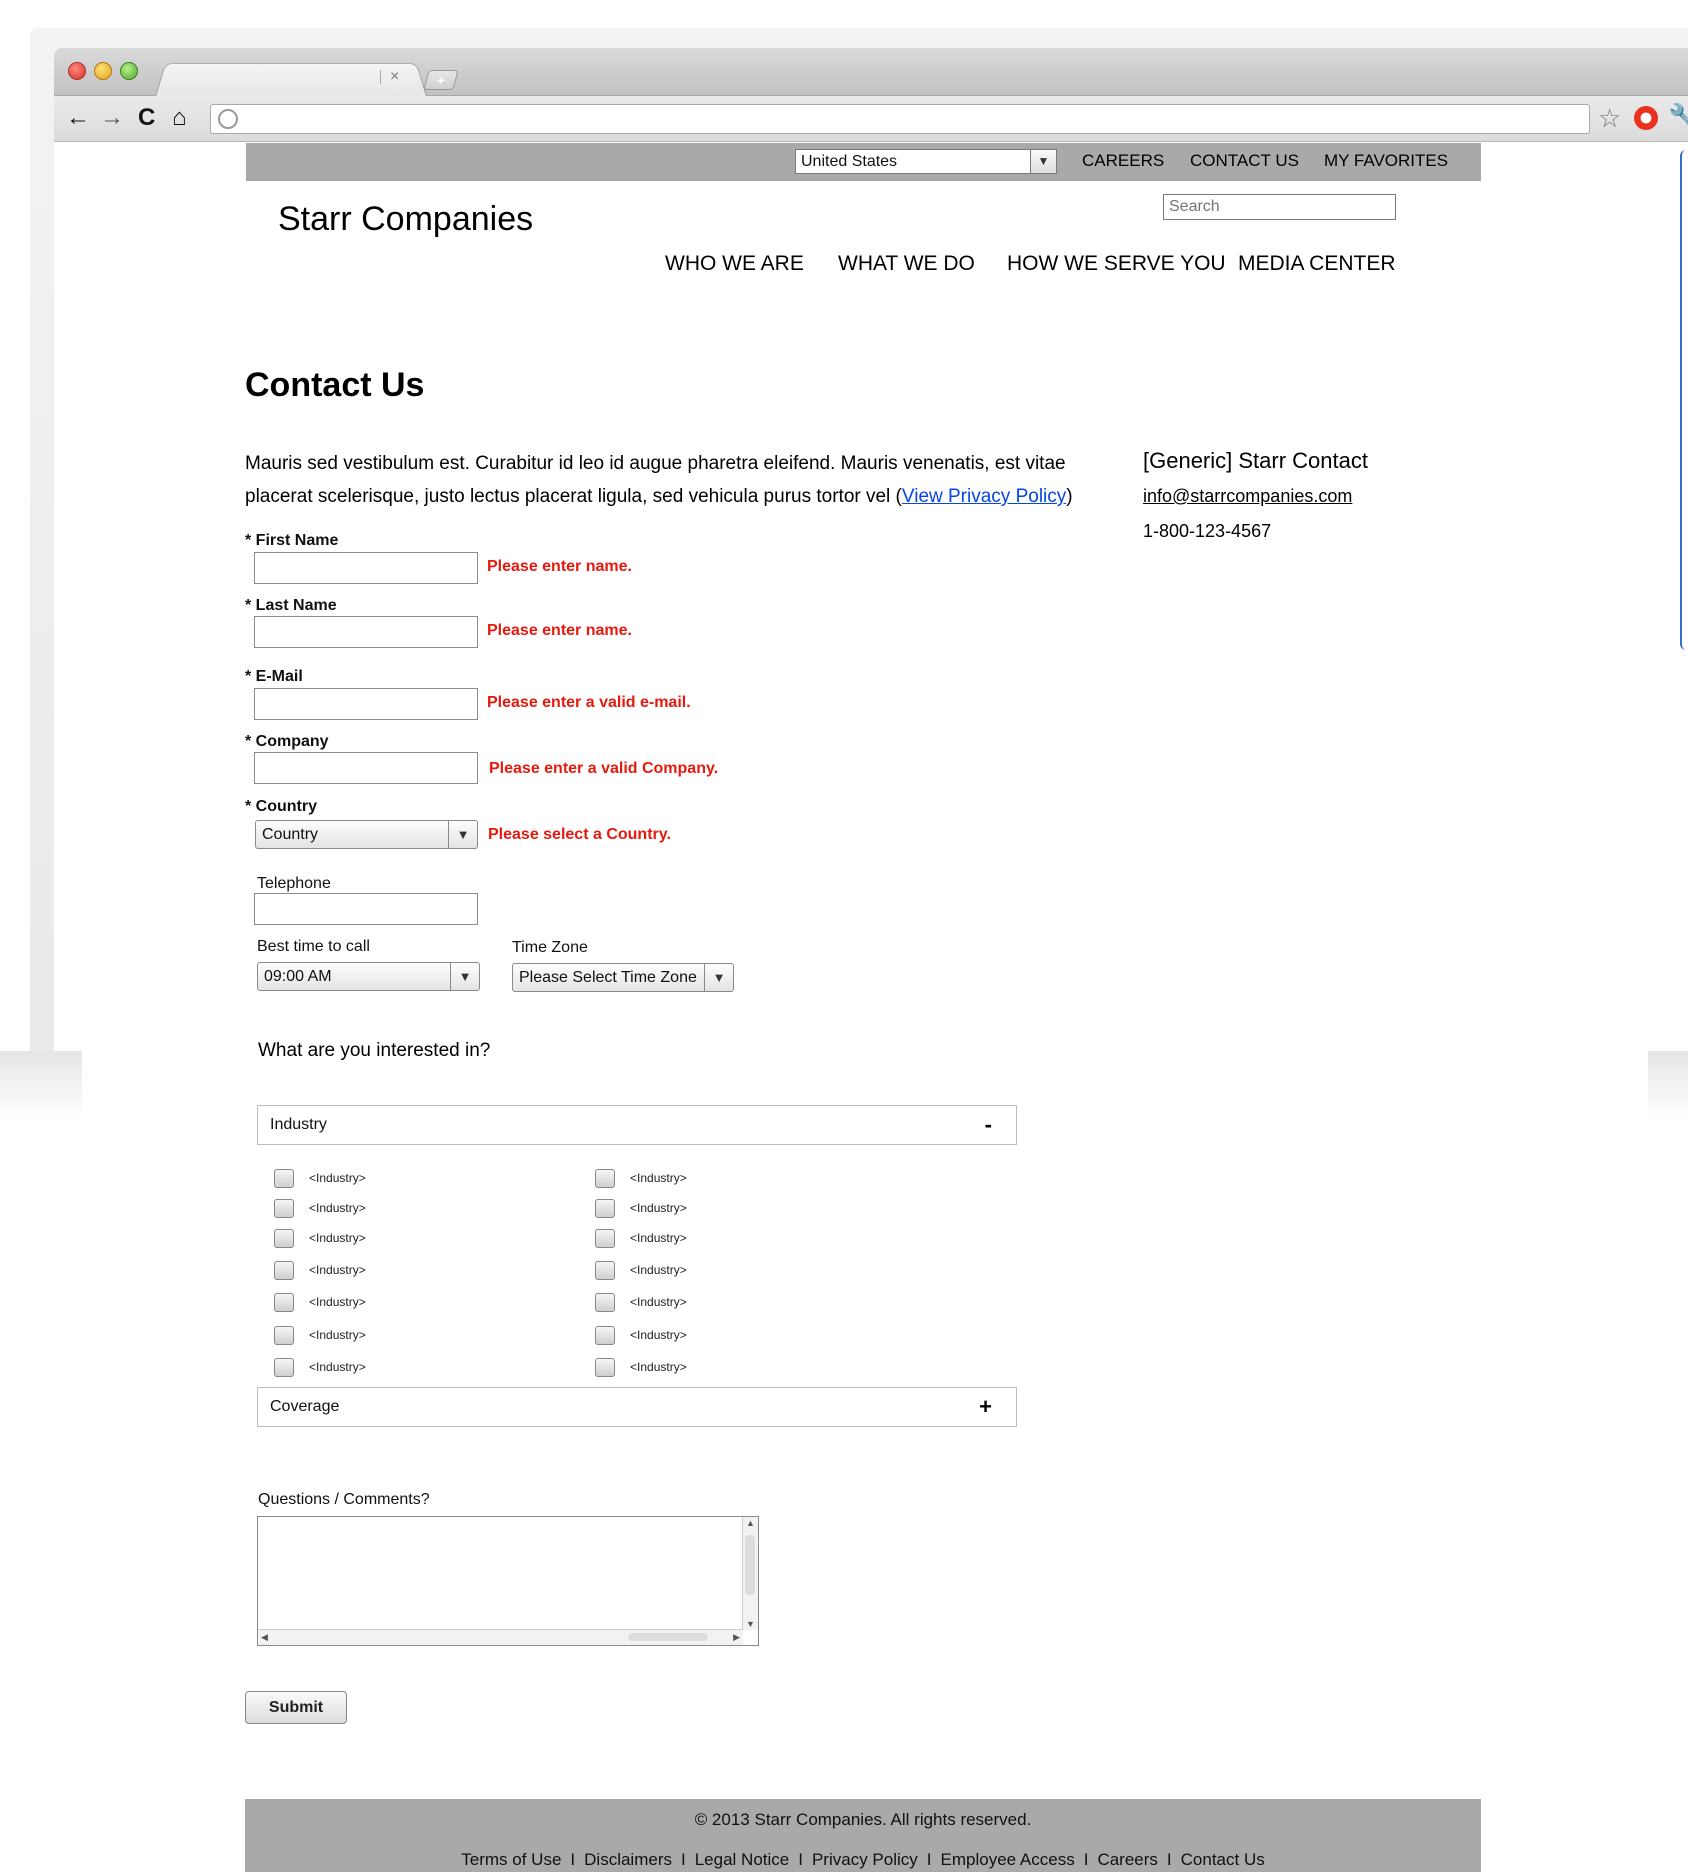 The image size is (1688, 1872). What do you see at coordinates (926, 161) in the screenshot?
I see `country-region-select: United States ▼` at bounding box center [926, 161].